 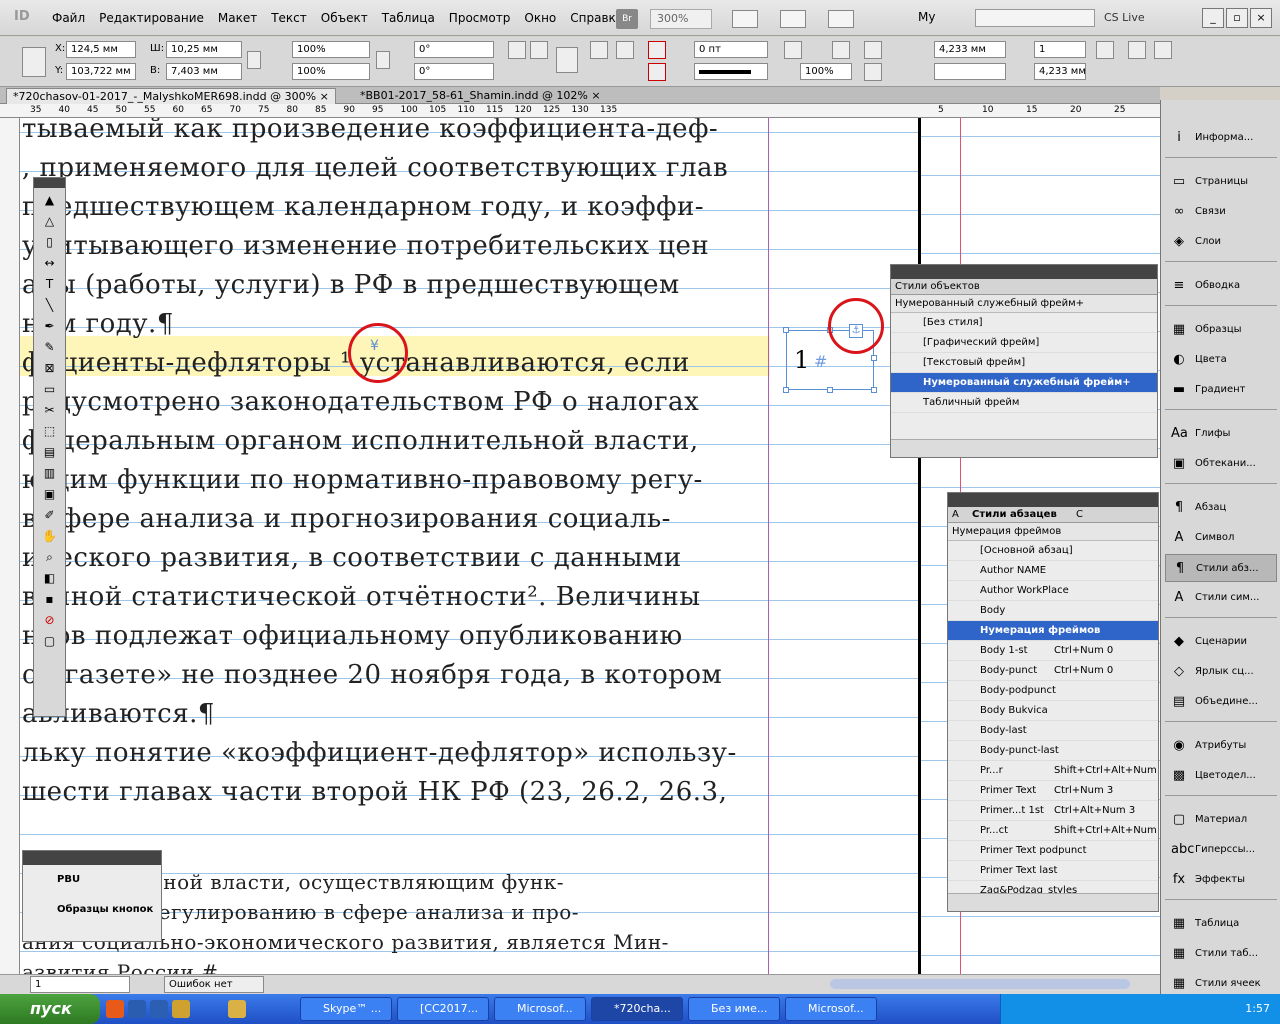 I want to click on dock-item: ▬ Градиент, so click(x=1221, y=390).